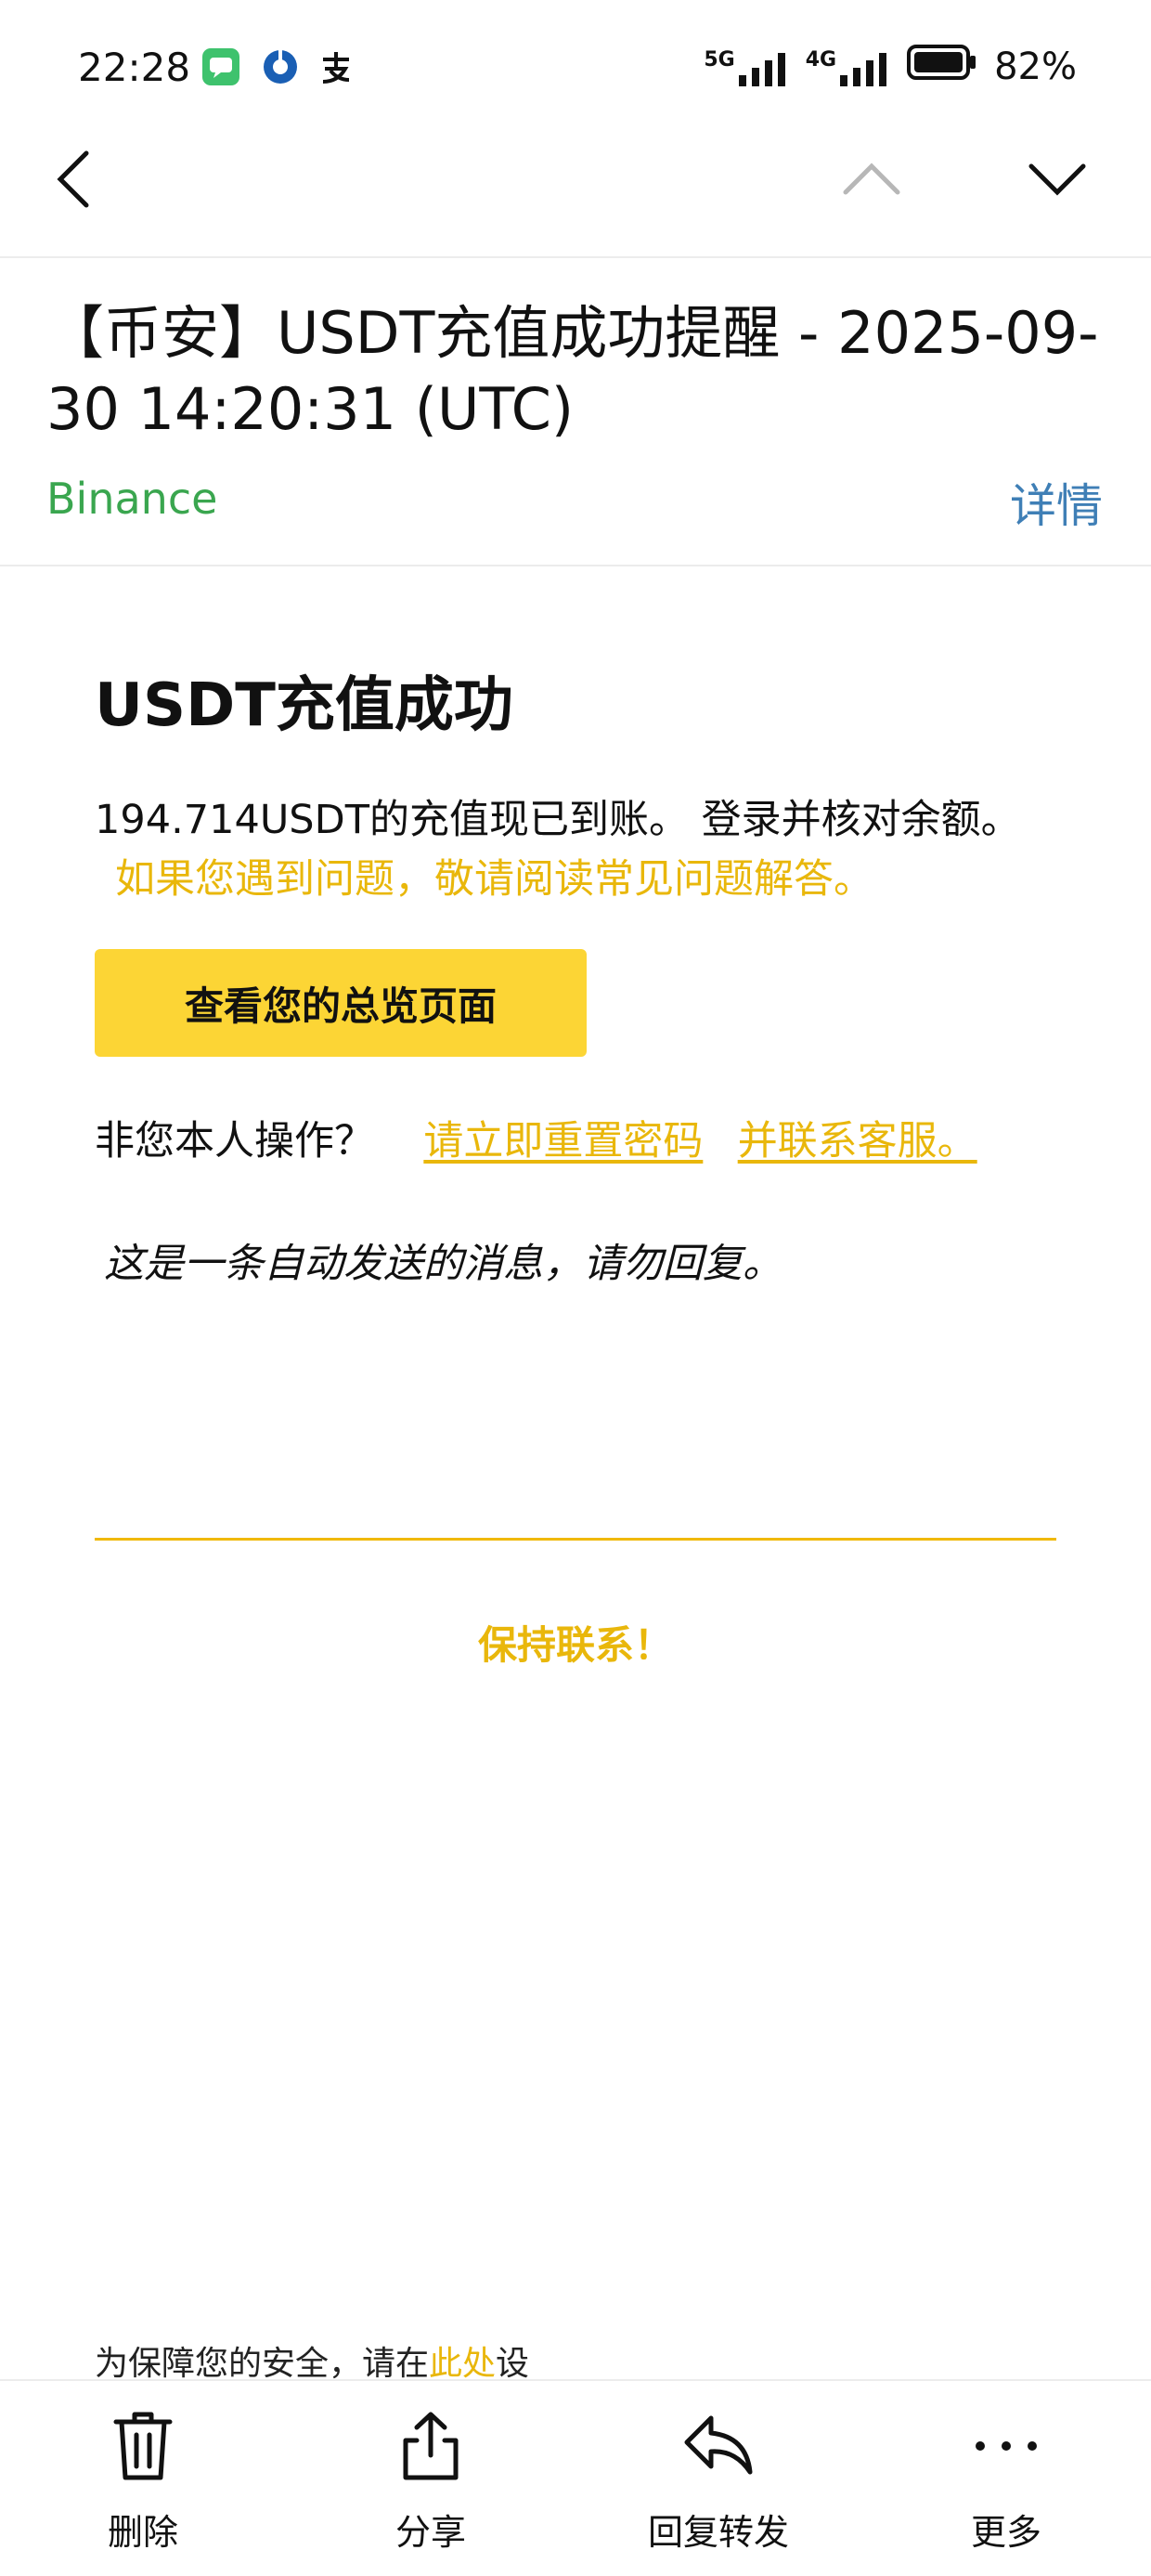 Image resolution: width=1151 pixels, height=2576 pixels. Describe the element at coordinates (443, 1264) in the screenshot. I see `auto-message-note: 这是一条自动发送的消息，请勿回复。` at that location.